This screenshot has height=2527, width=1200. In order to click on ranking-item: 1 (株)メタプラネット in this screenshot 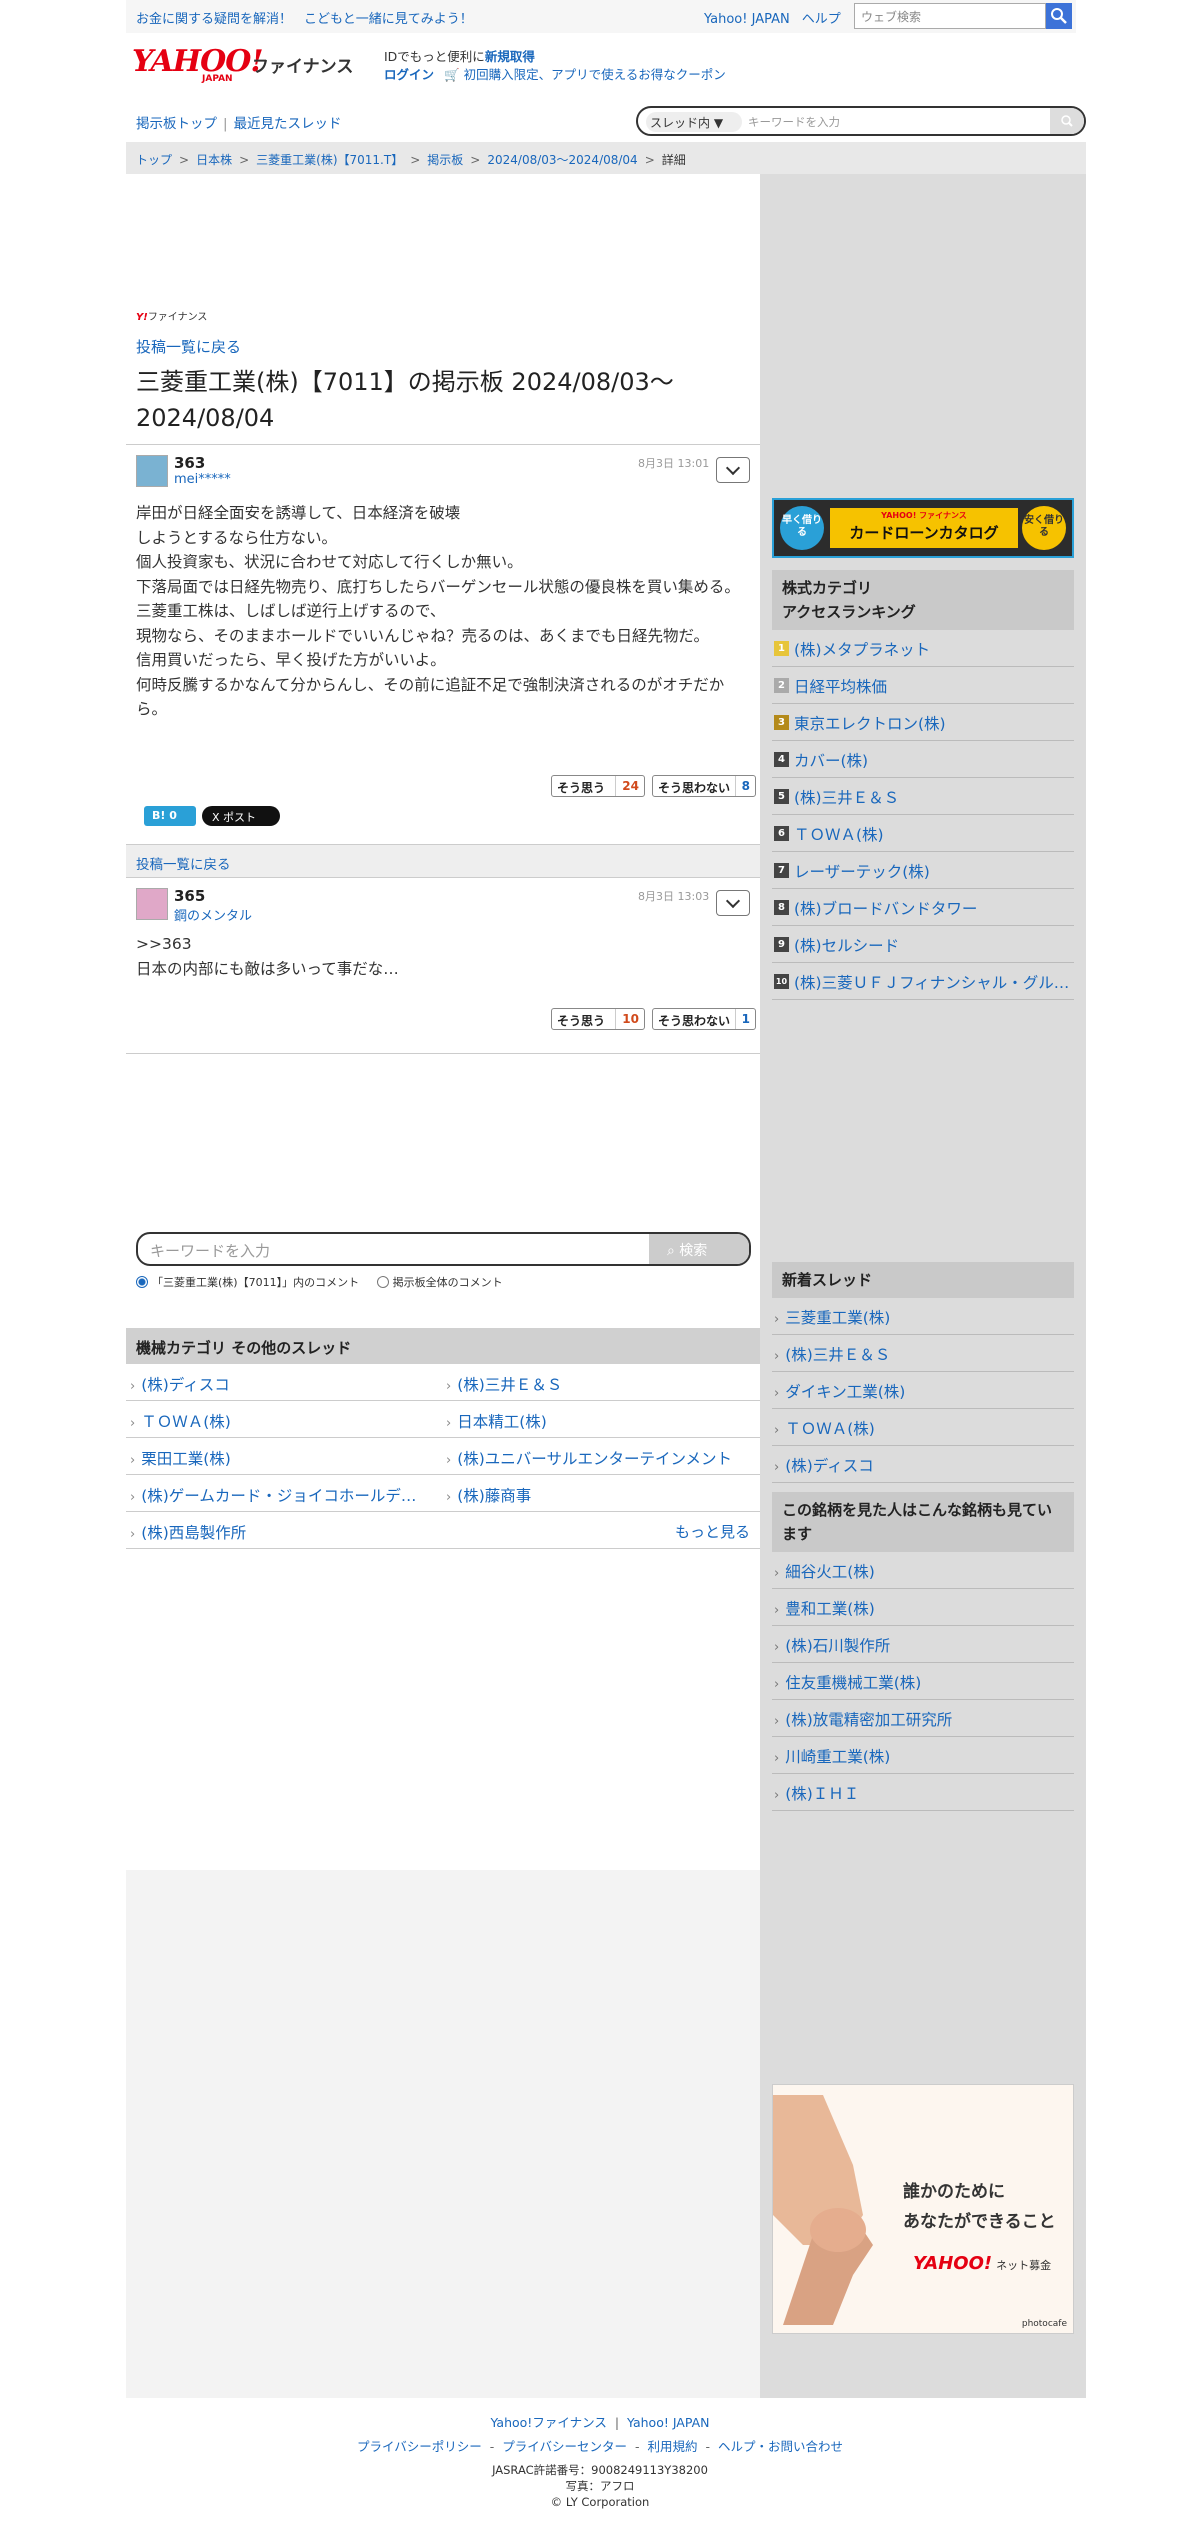, I will do `click(923, 648)`.